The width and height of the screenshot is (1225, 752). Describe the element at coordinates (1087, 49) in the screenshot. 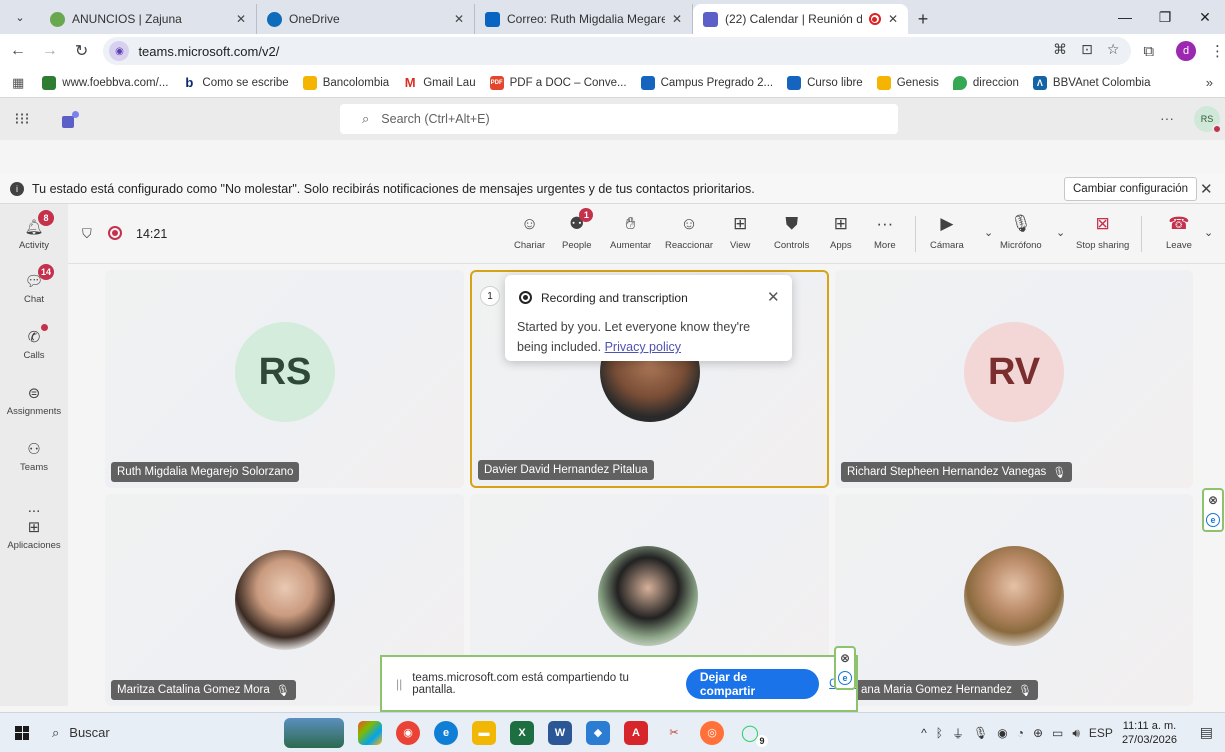

I see `cast-icon: ⊡` at that location.